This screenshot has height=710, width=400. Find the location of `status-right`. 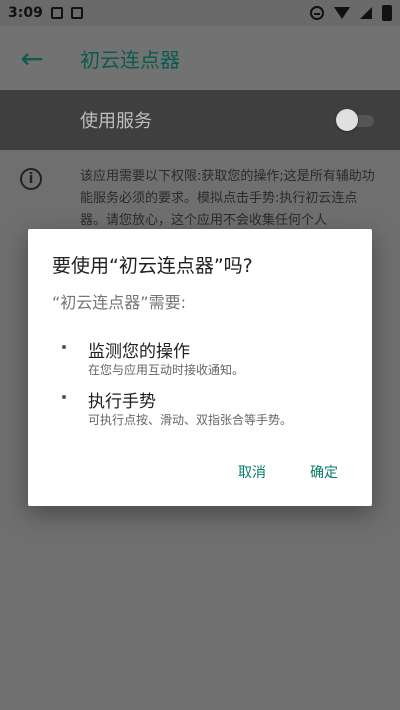

status-right is located at coordinates (351, 13).